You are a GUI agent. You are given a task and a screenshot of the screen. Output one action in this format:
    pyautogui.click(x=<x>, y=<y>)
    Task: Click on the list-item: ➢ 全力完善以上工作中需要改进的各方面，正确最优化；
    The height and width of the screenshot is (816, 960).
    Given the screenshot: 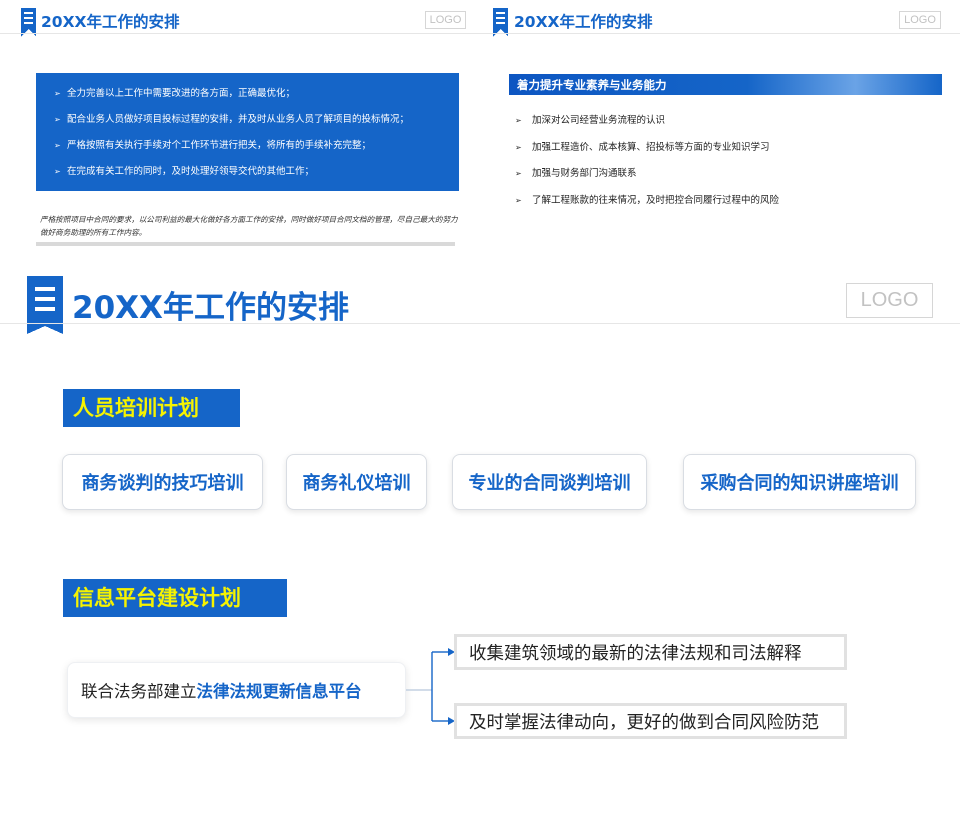 What is the action you would take?
    pyautogui.click(x=175, y=93)
    